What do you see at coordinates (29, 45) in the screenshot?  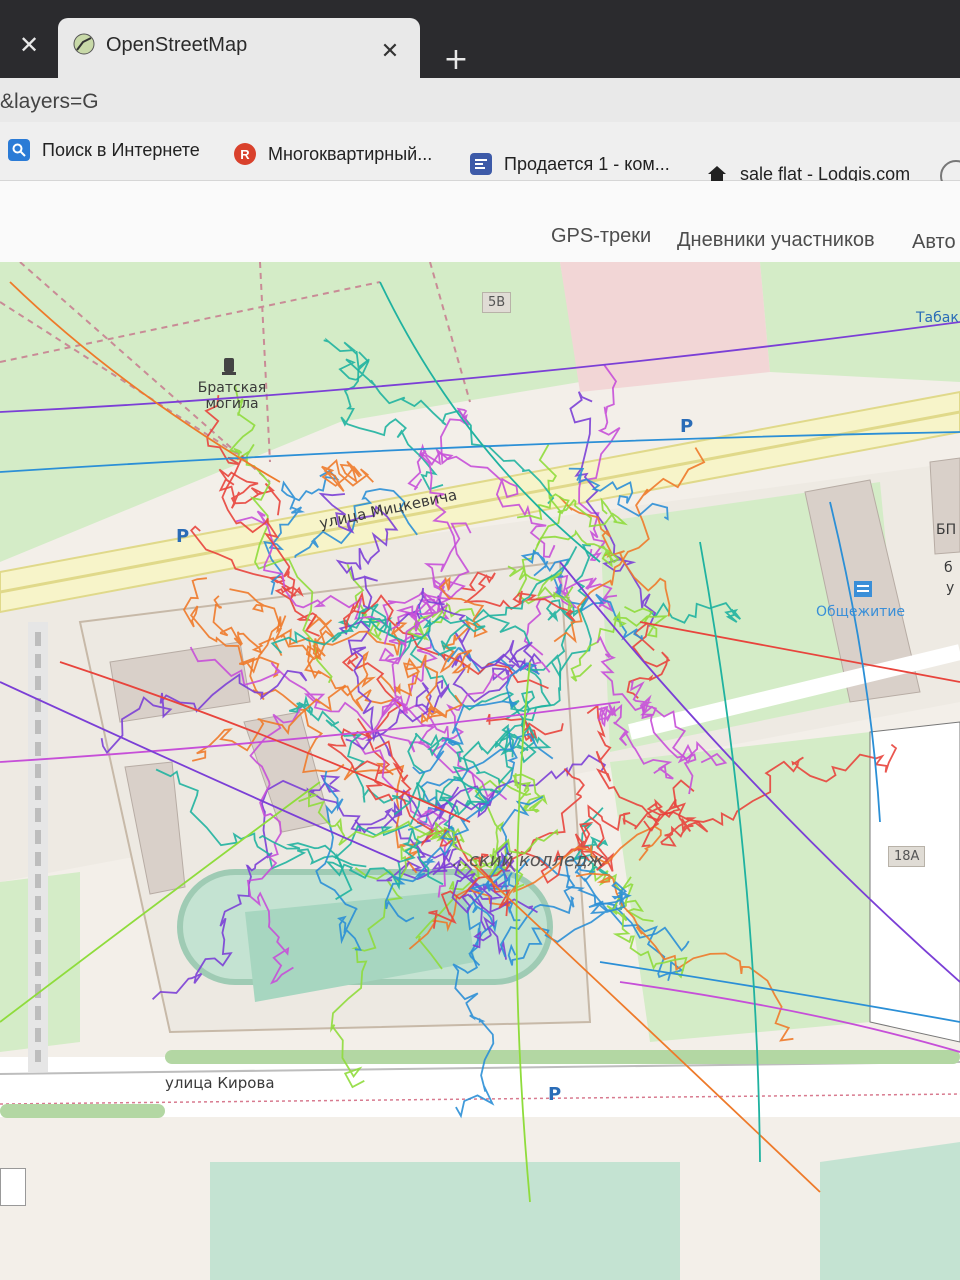 I see `close-icon: ✕` at bounding box center [29, 45].